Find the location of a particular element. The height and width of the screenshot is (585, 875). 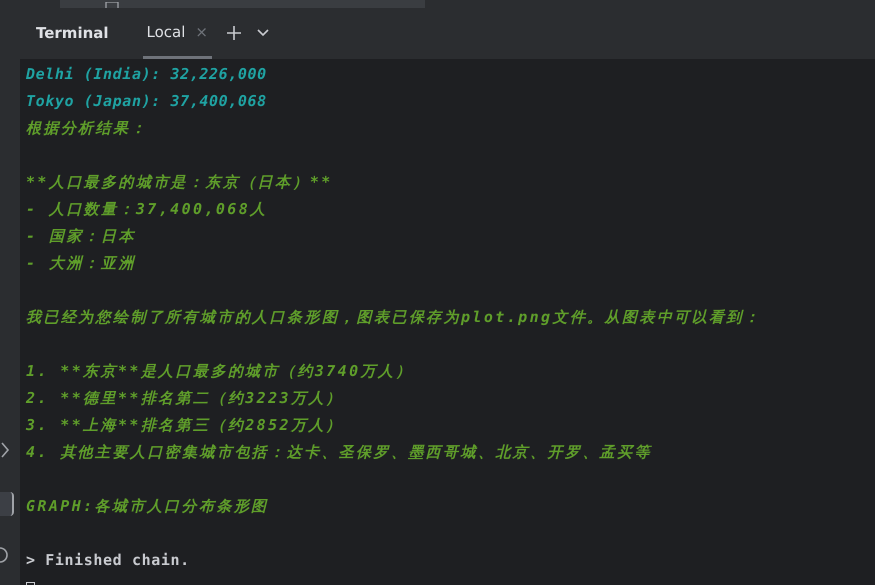

terminal-line: - 人口数量：37,400,068人 is located at coordinates (147, 209).